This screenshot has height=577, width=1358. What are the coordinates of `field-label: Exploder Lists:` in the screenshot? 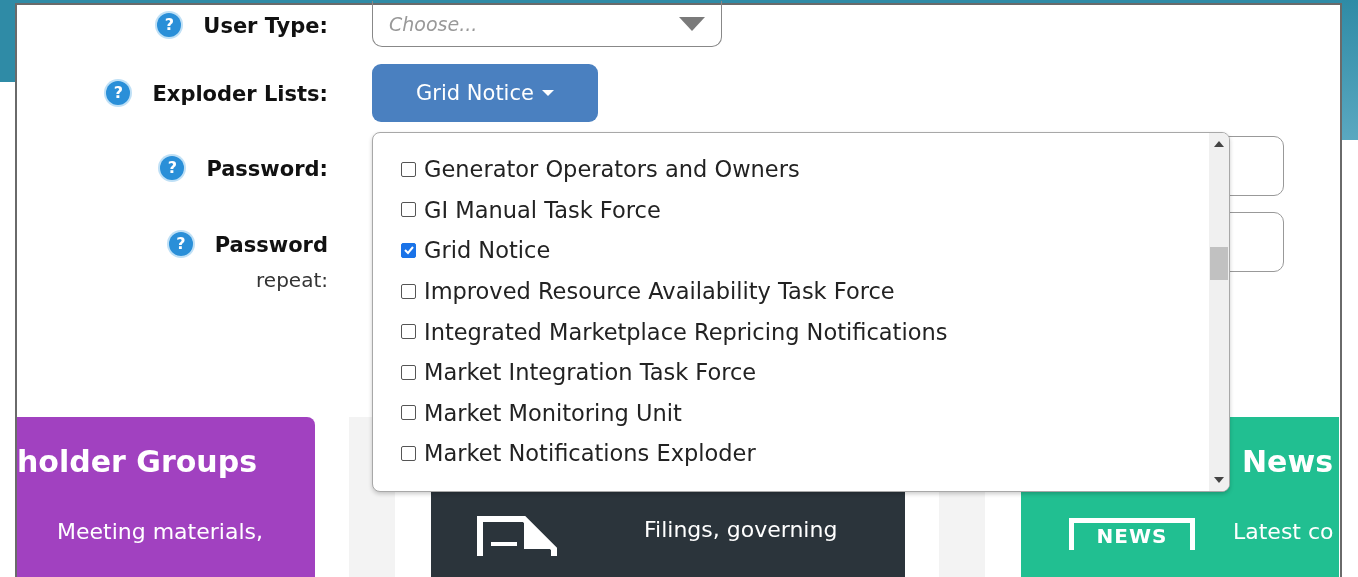 It's located at (240, 94).